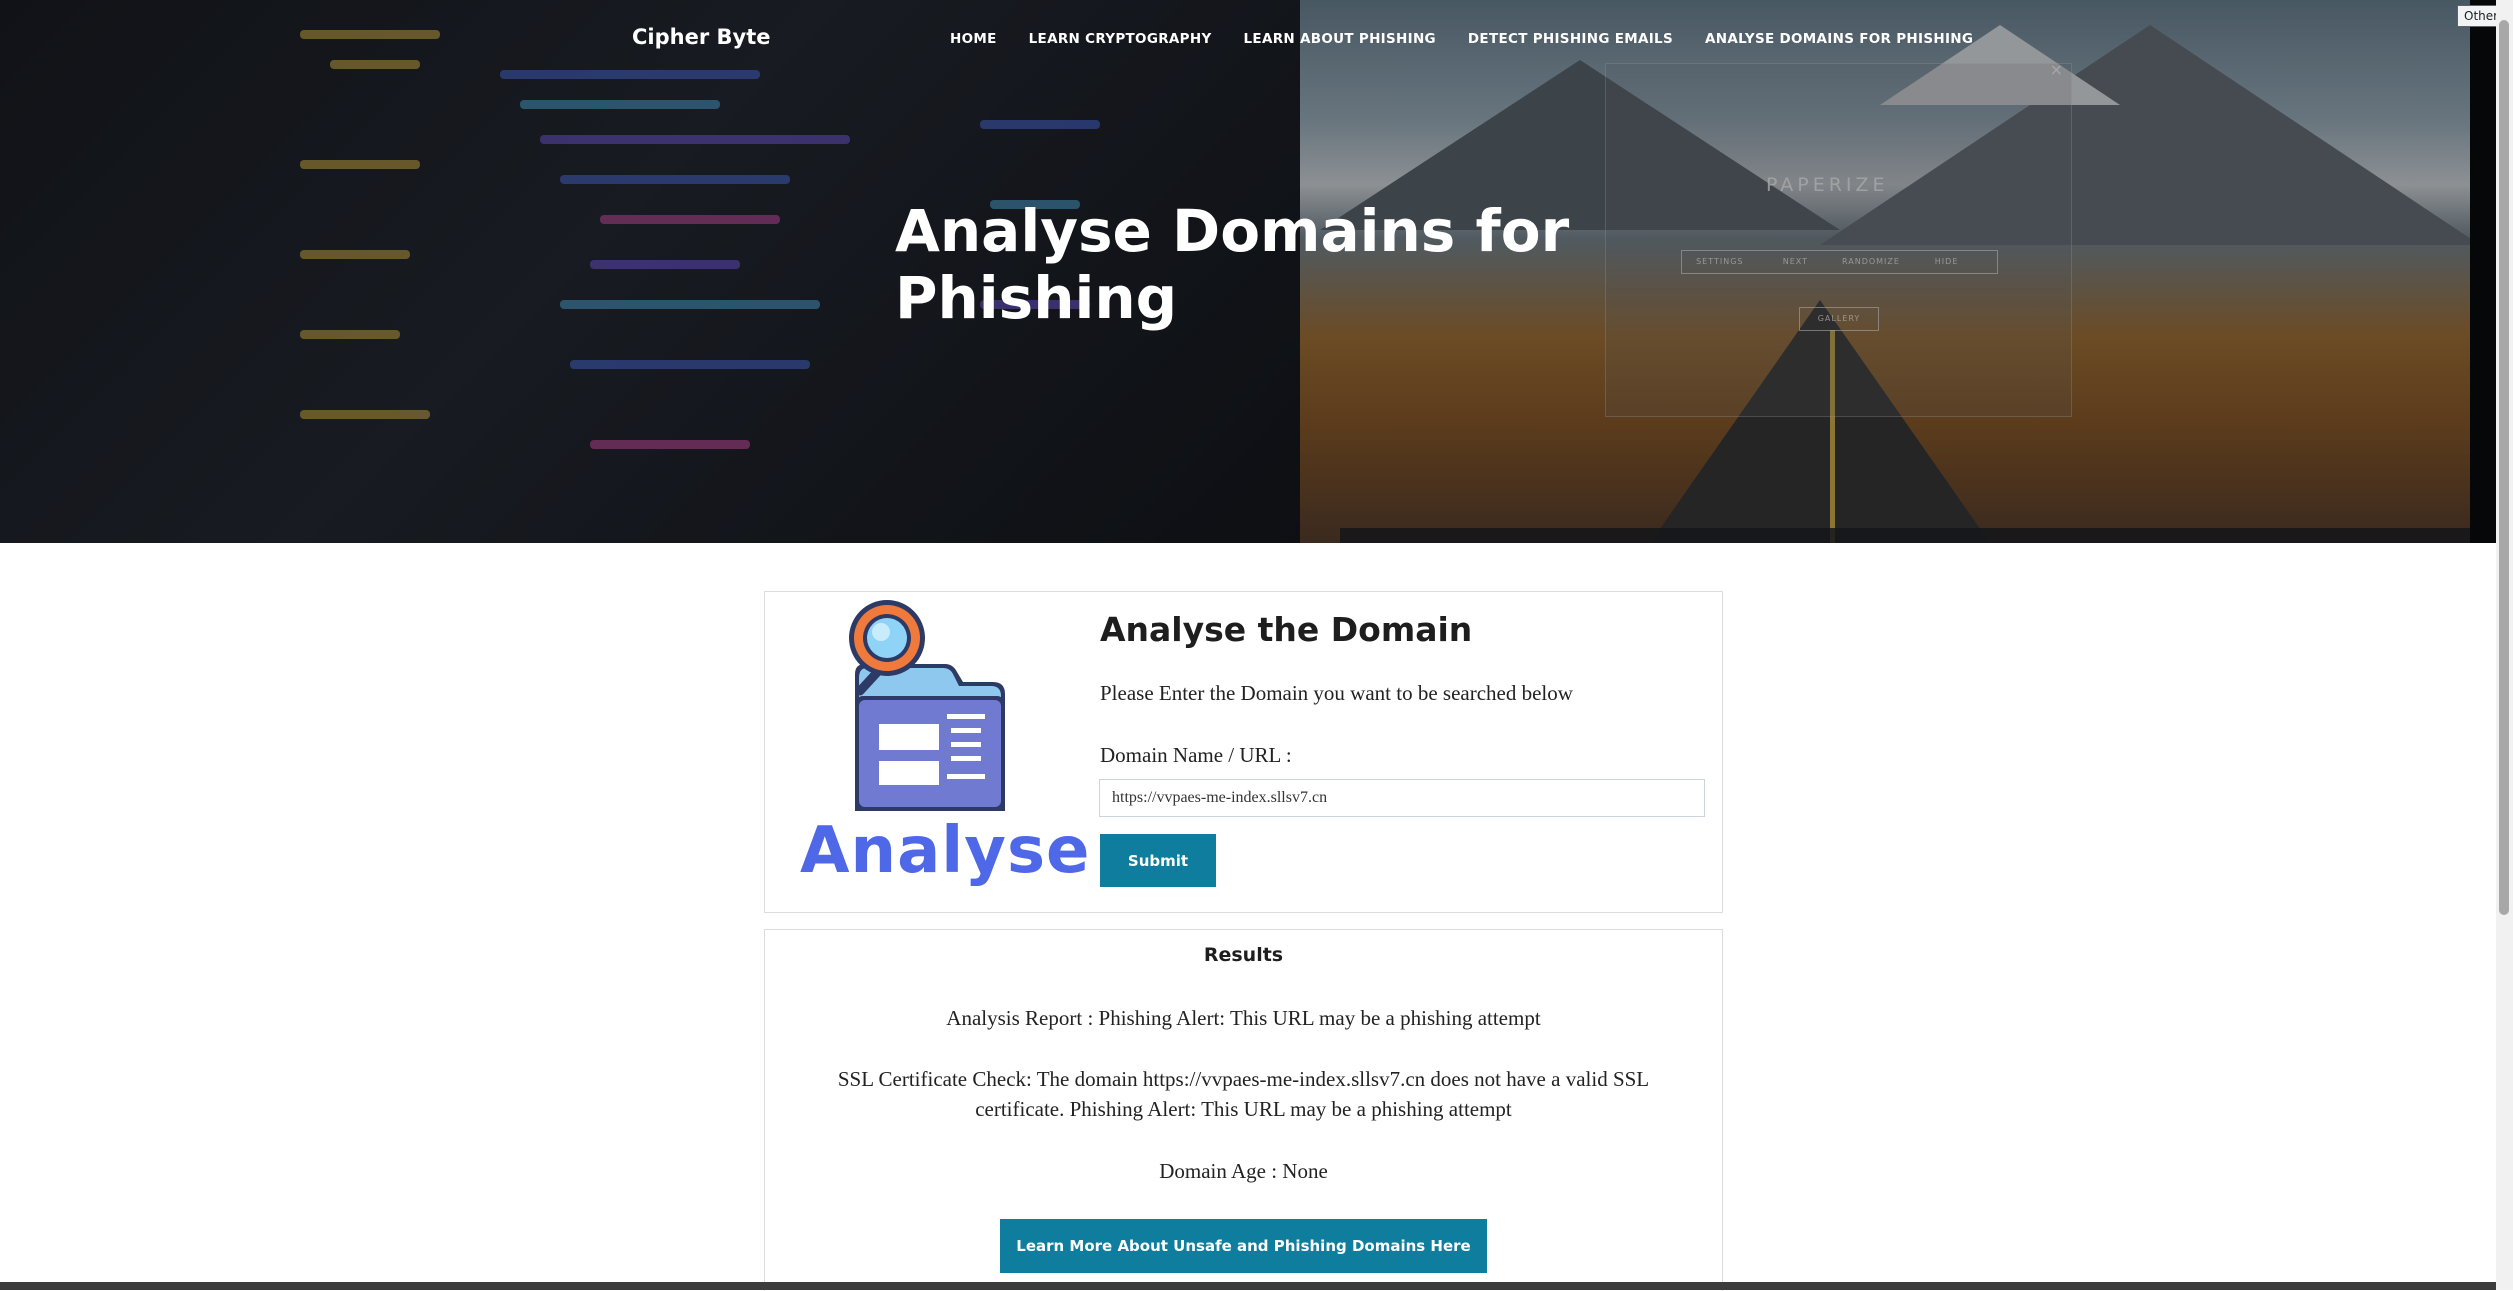 The width and height of the screenshot is (2513, 1291). Describe the element at coordinates (1232, 264) in the screenshot. I see `page-title: Analyse Domains for Phishing` at that location.